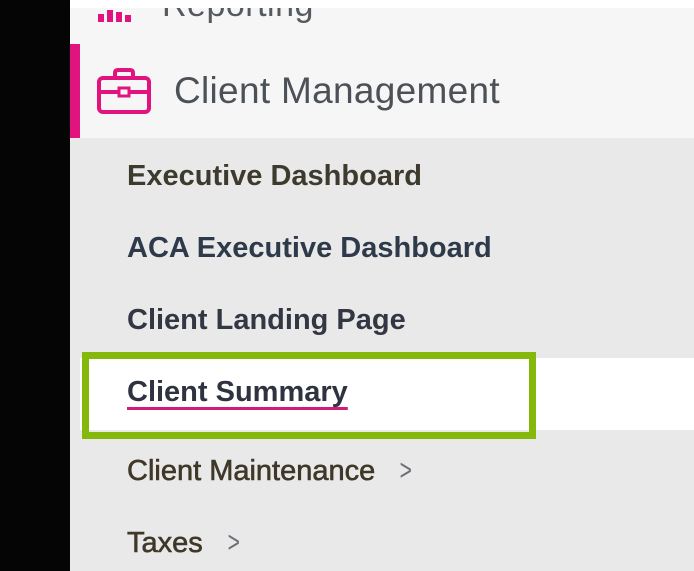 The width and height of the screenshot is (694, 571). I want to click on submenu-item-taxes: Taxes >, so click(184, 543).